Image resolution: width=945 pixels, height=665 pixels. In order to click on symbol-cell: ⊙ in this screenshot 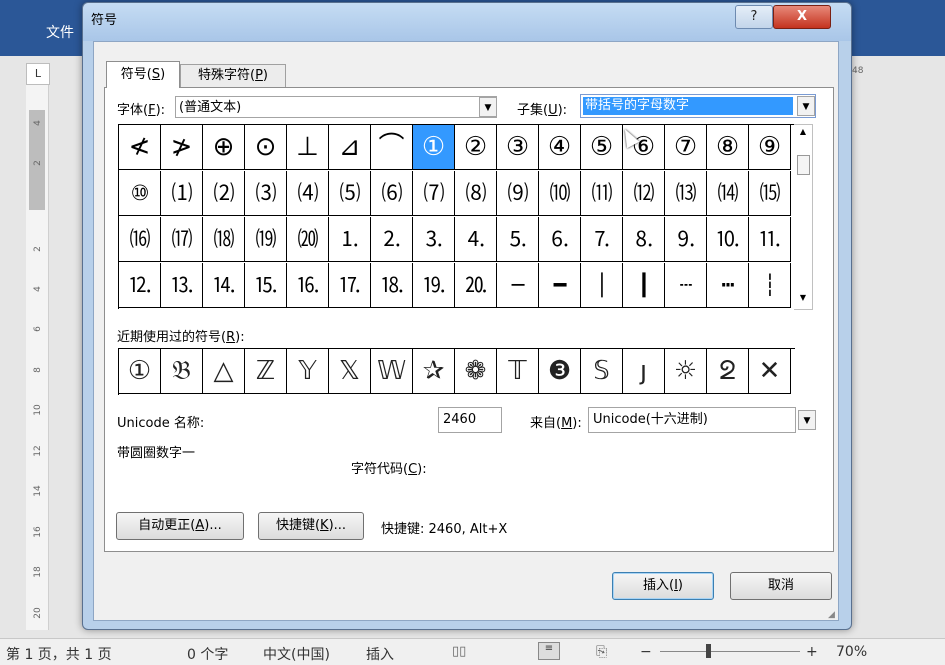, I will do `click(266, 147)`.